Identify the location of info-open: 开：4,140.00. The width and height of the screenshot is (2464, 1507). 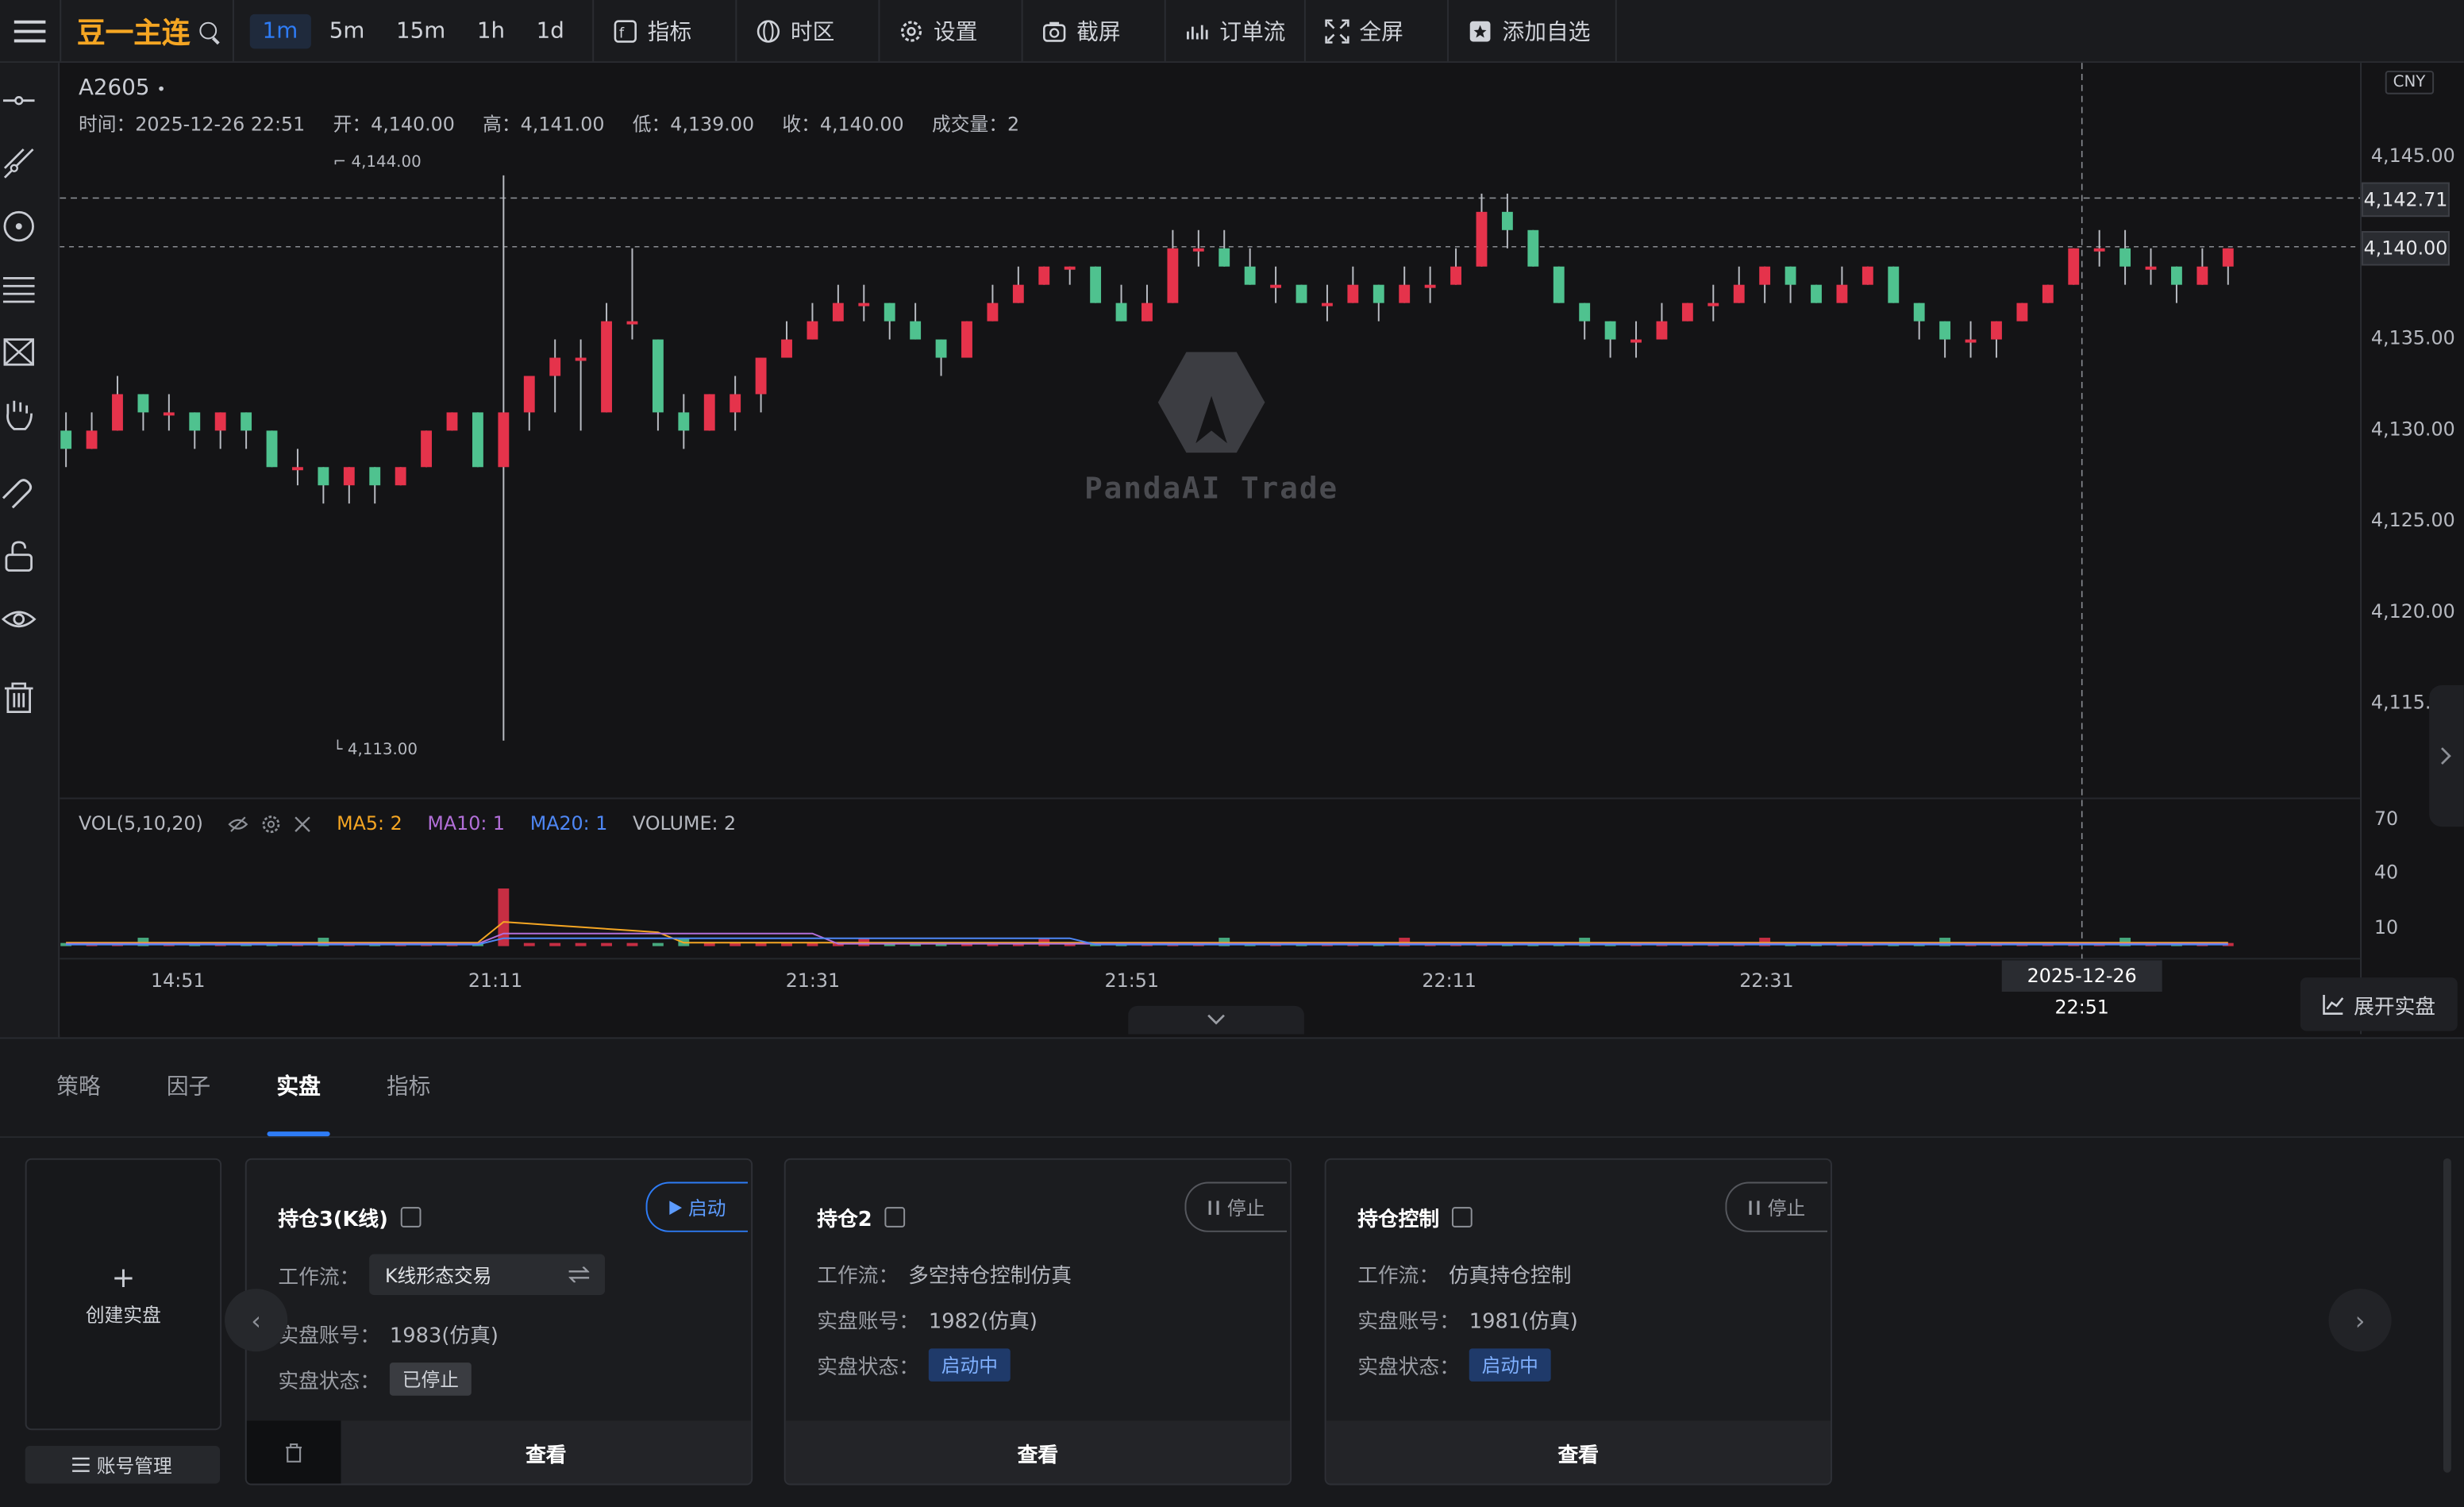
(394, 125).